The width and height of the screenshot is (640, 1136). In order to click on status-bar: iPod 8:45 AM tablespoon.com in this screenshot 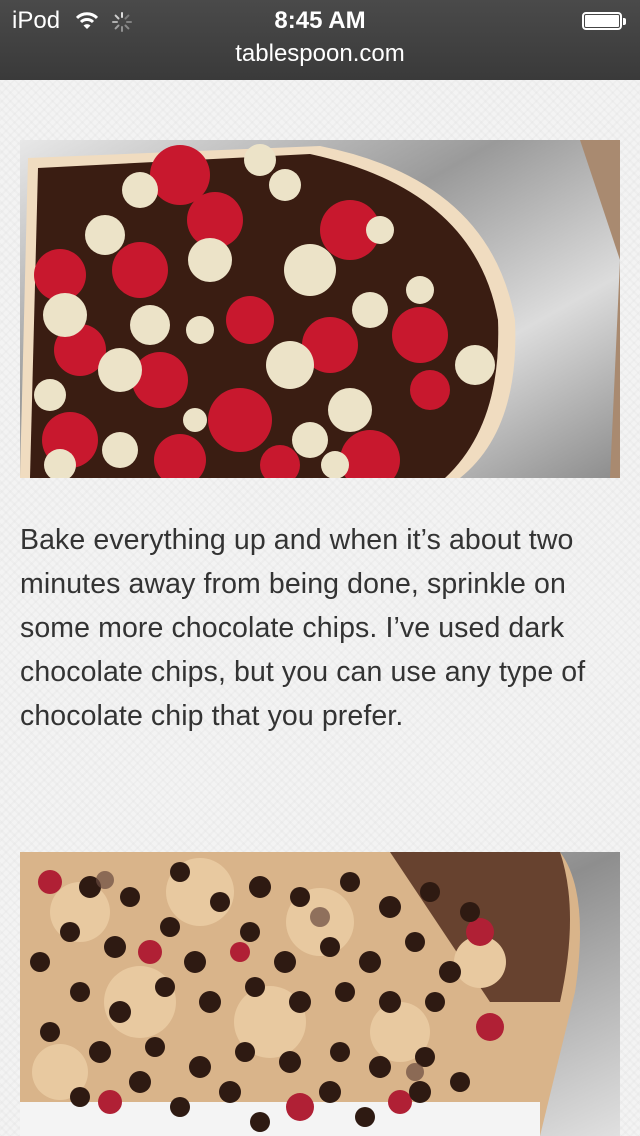, I will do `click(320, 40)`.